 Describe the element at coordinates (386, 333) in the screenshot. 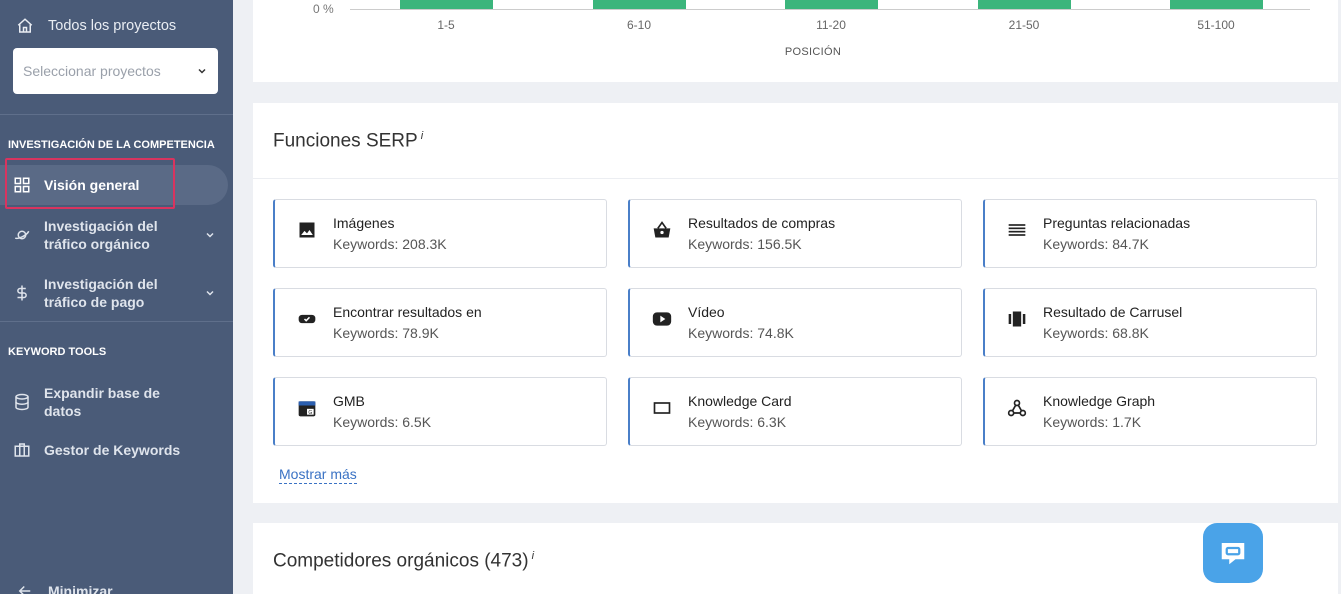

I see `feature-count: Keywords: 78.9K` at that location.